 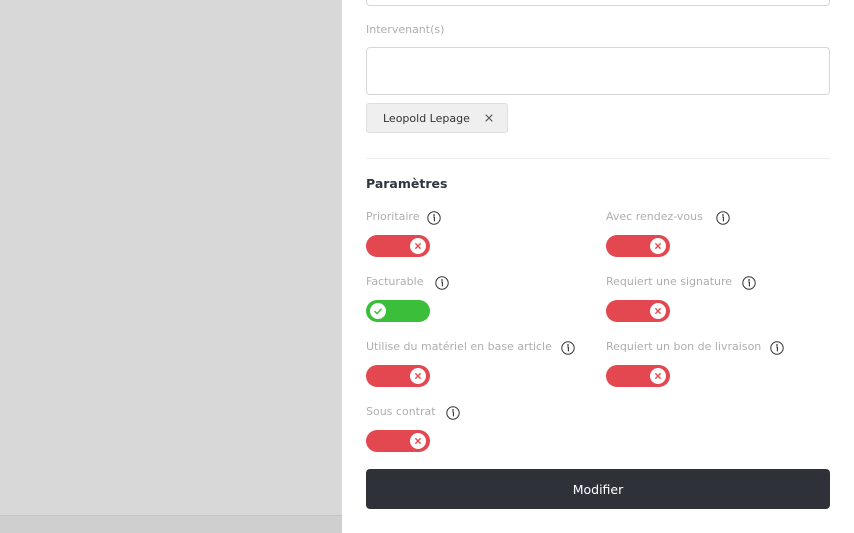 What do you see at coordinates (398, 441) in the screenshot?
I see `toggle-sous-contrat` at bounding box center [398, 441].